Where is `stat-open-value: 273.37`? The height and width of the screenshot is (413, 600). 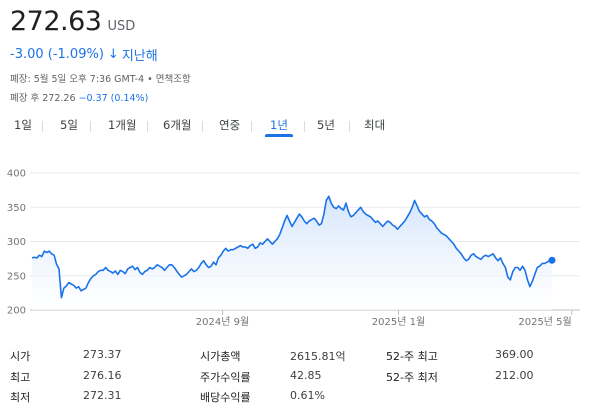 stat-open-value: 273.37 is located at coordinates (102, 354).